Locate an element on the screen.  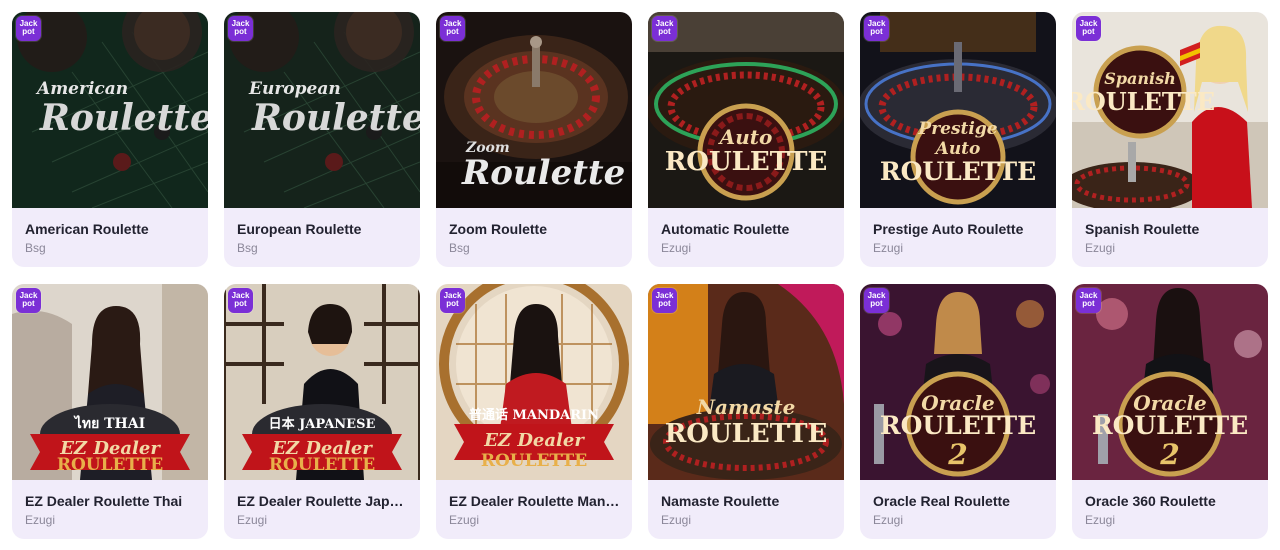
roulette-wheel-artwork: Auto ROULETTE is located at coordinates (746, 110).